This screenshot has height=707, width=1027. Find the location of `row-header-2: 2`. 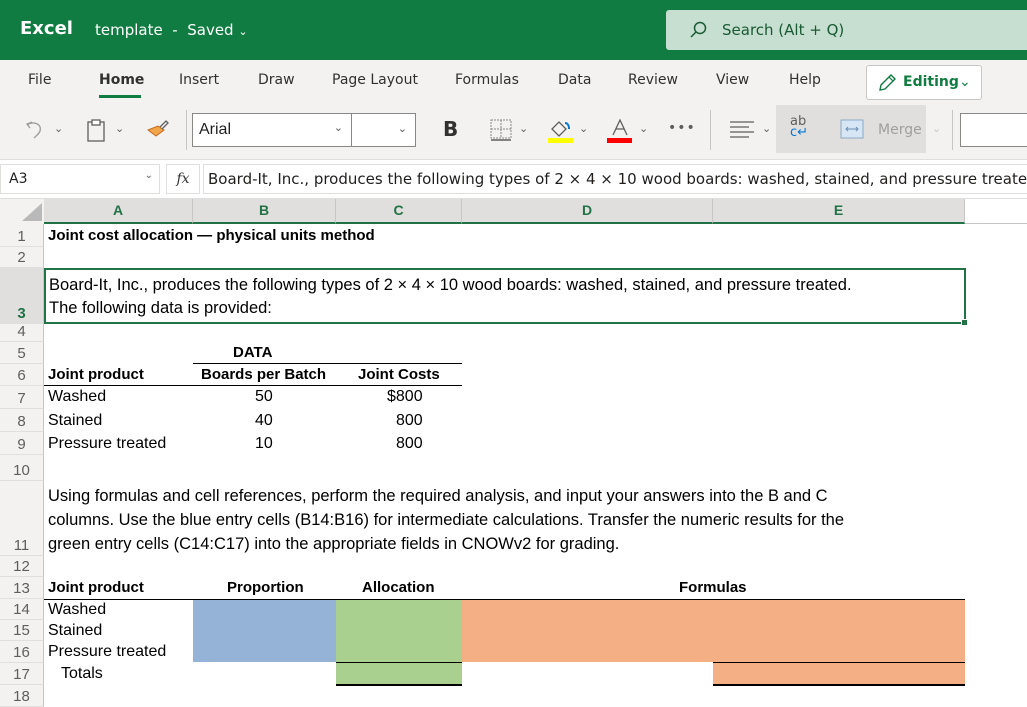

row-header-2: 2 is located at coordinates (22, 257).